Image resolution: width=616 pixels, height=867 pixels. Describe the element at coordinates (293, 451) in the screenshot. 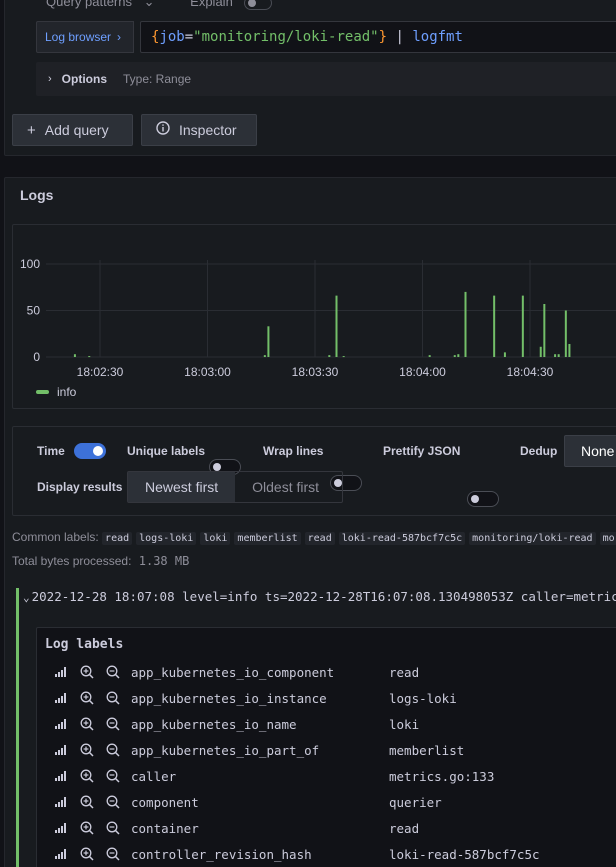

I see `wrap-lines-label: Wrap lines` at that location.